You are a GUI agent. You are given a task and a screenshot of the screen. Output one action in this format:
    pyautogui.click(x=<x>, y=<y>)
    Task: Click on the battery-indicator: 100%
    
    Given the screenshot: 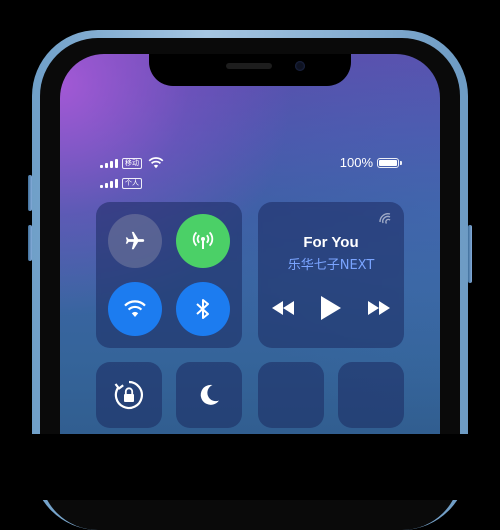 What is the action you would take?
    pyautogui.click(x=370, y=162)
    